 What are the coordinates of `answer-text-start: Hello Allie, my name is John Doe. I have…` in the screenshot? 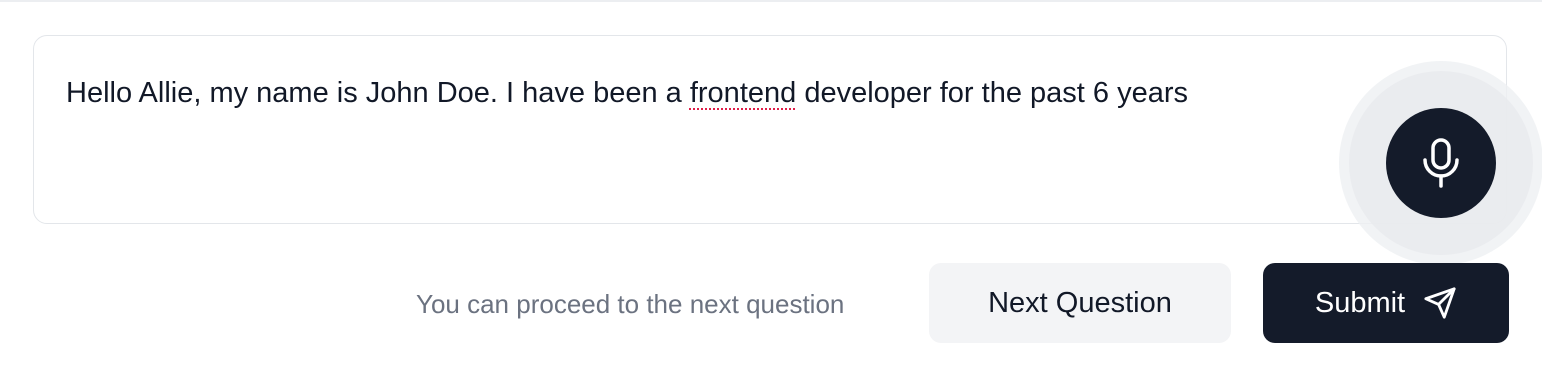 It's located at (378, 93).